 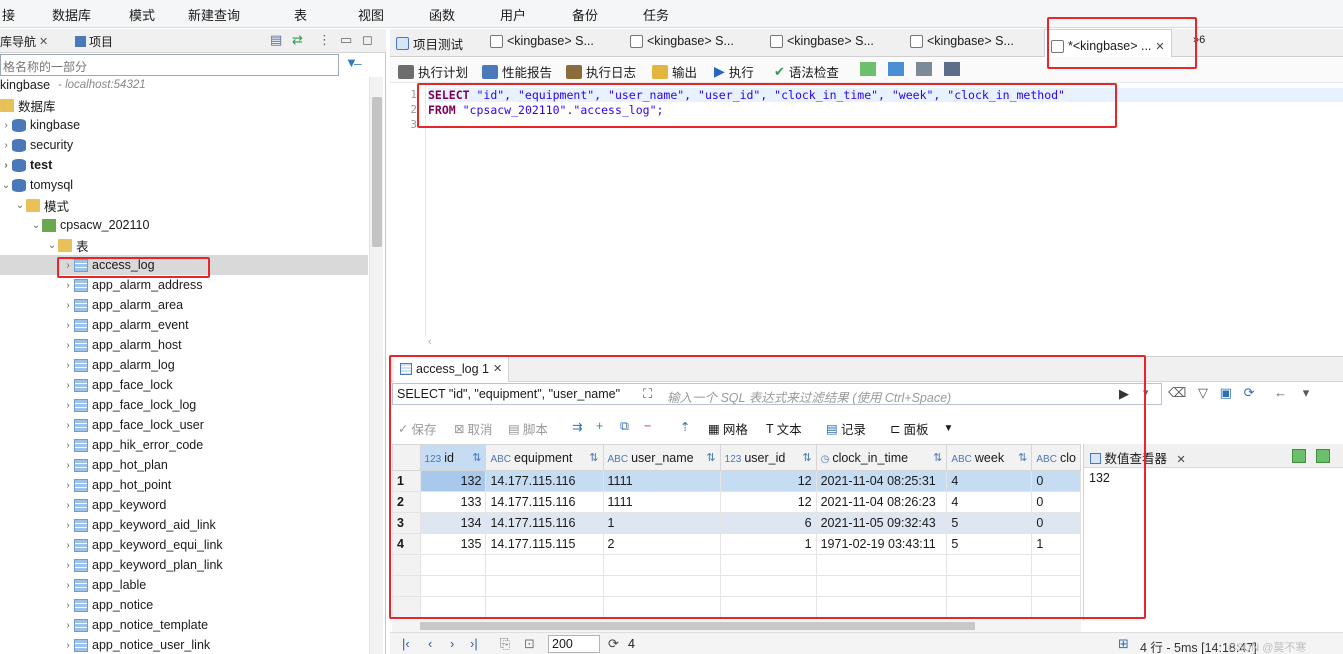 I want to click on table-cell: 14.177.115.116, so click(x=544, y=502).